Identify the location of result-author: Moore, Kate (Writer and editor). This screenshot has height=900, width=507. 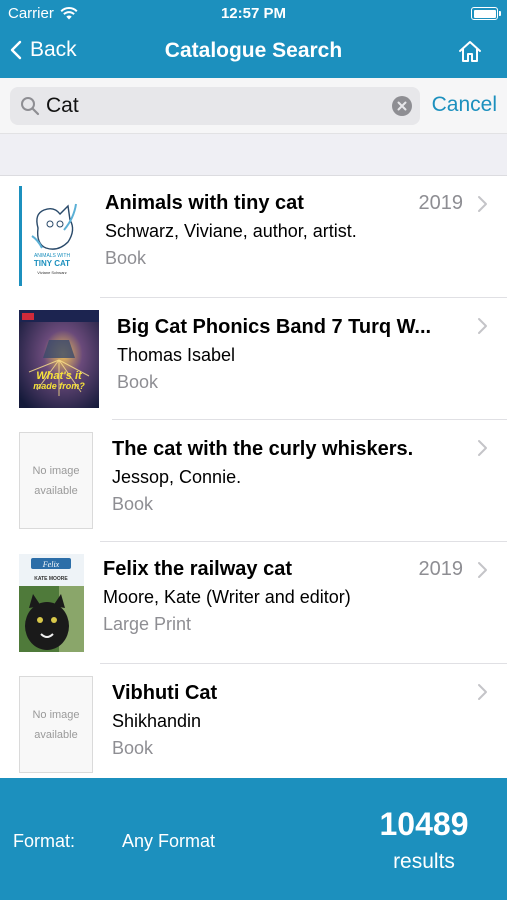
(227, 597).